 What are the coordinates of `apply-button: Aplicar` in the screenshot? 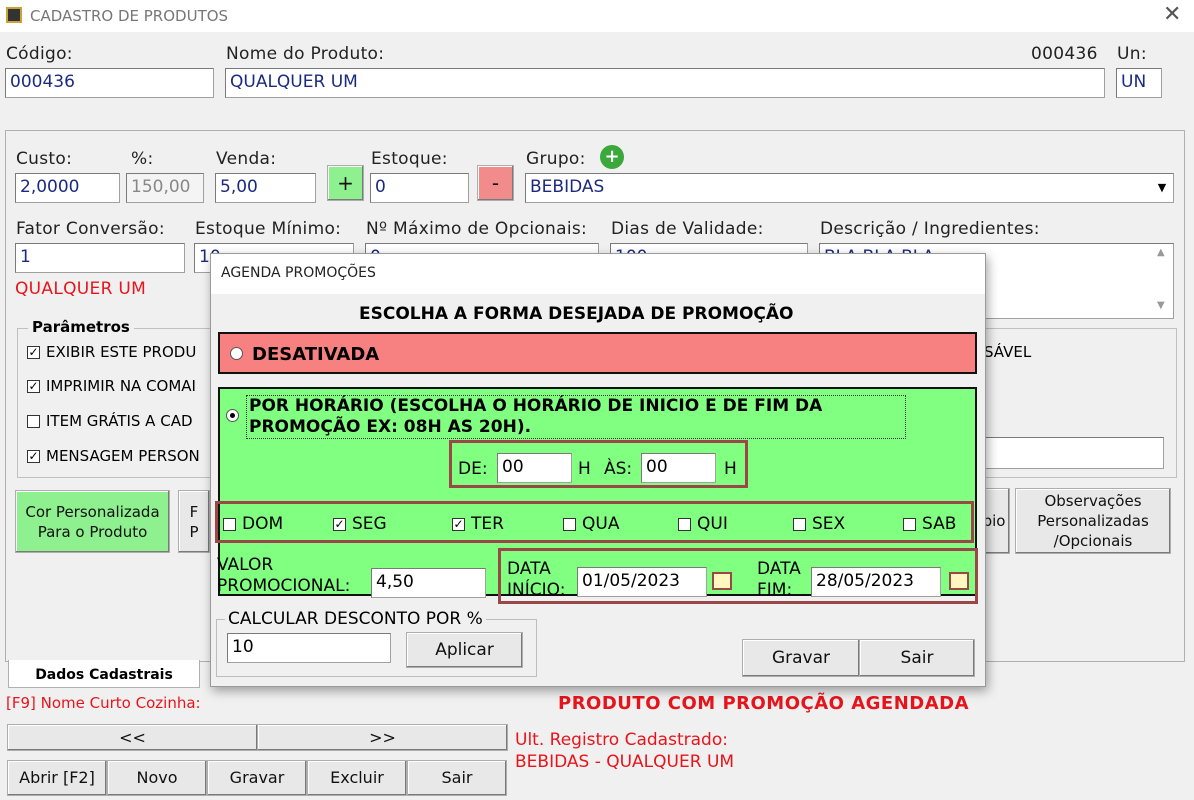 It's located at (464, 650).